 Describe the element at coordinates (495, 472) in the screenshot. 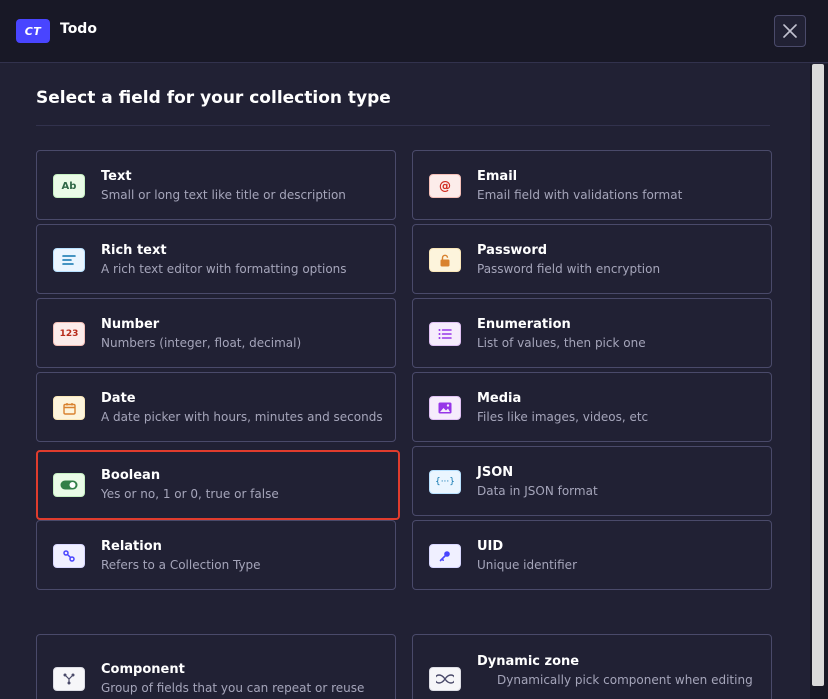

I see `field-title: JSON` at that location.